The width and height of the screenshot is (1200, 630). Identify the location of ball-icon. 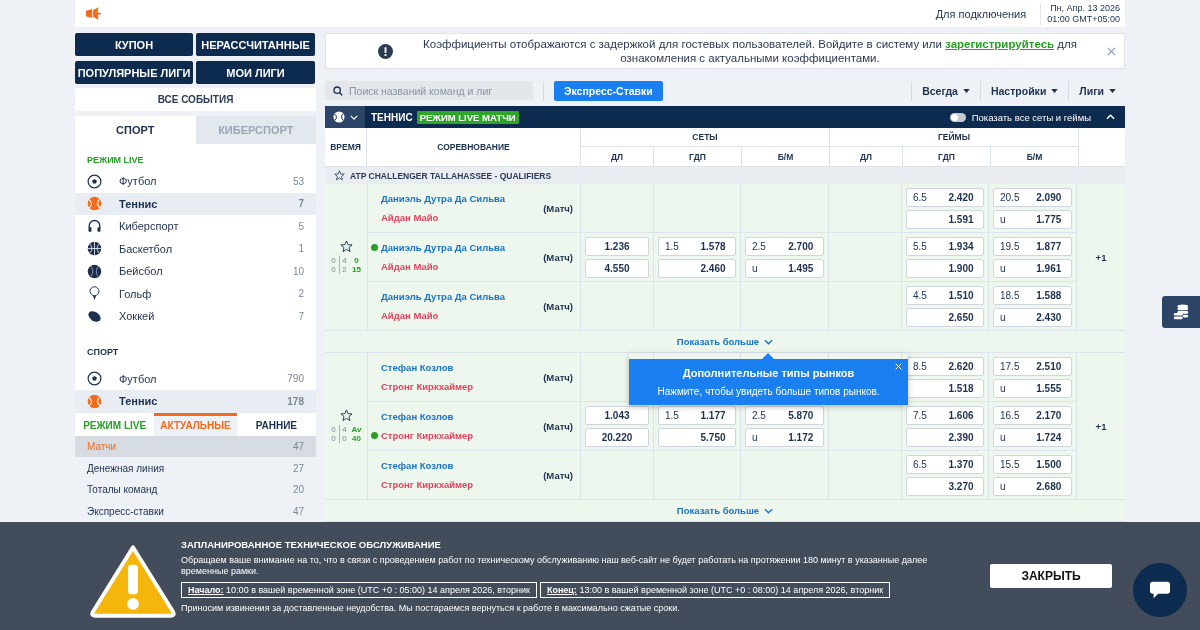
(94, 271).